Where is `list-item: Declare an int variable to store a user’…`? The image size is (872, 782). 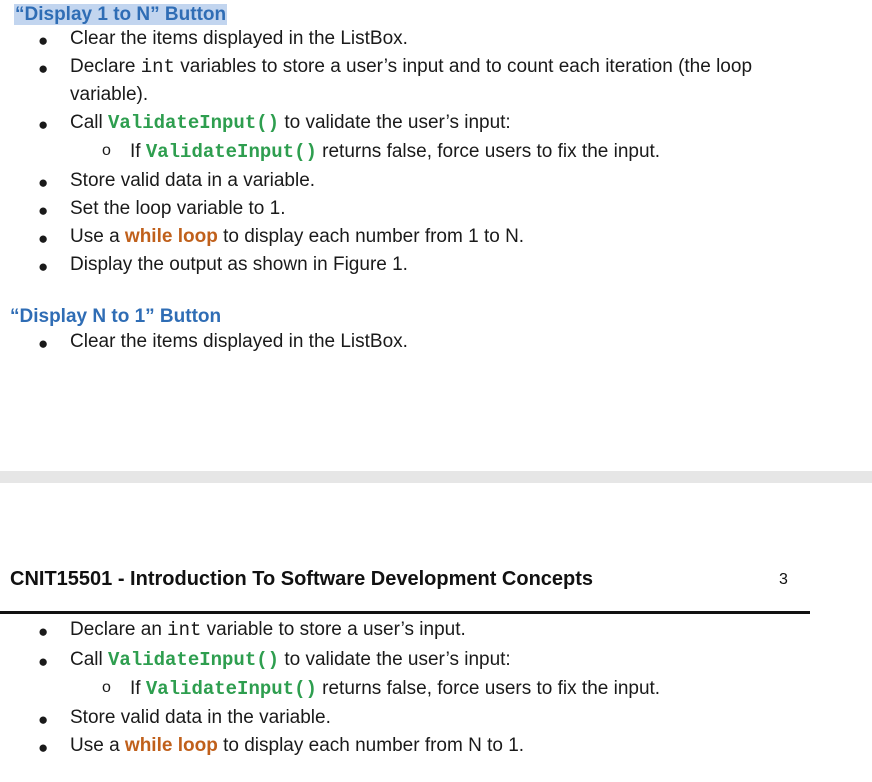
list-item: Declare an int variable to store a user’… is located at coordinates (268, 630).